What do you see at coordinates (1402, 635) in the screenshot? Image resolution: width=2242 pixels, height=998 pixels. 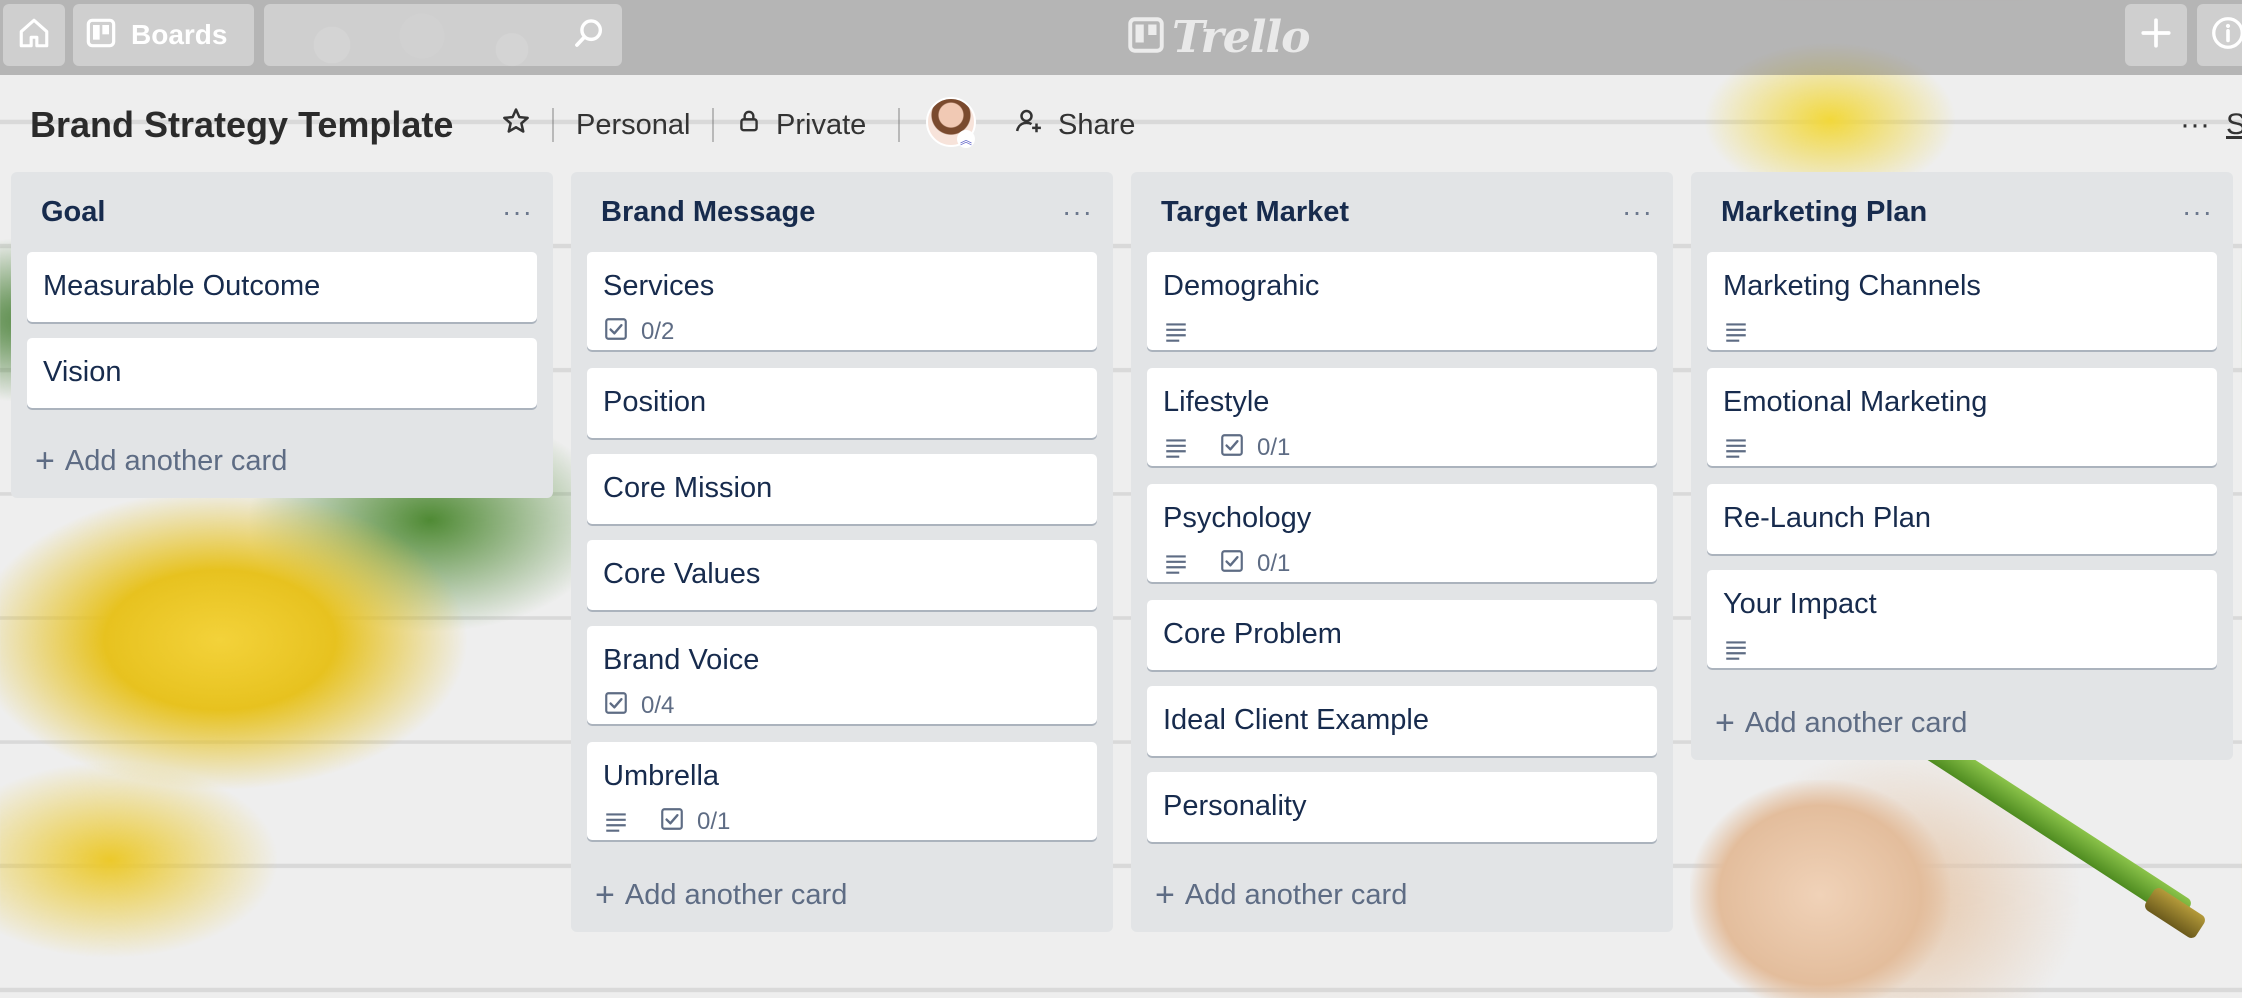 I see `card: Core Problem` at bounding box center [1402, 635].